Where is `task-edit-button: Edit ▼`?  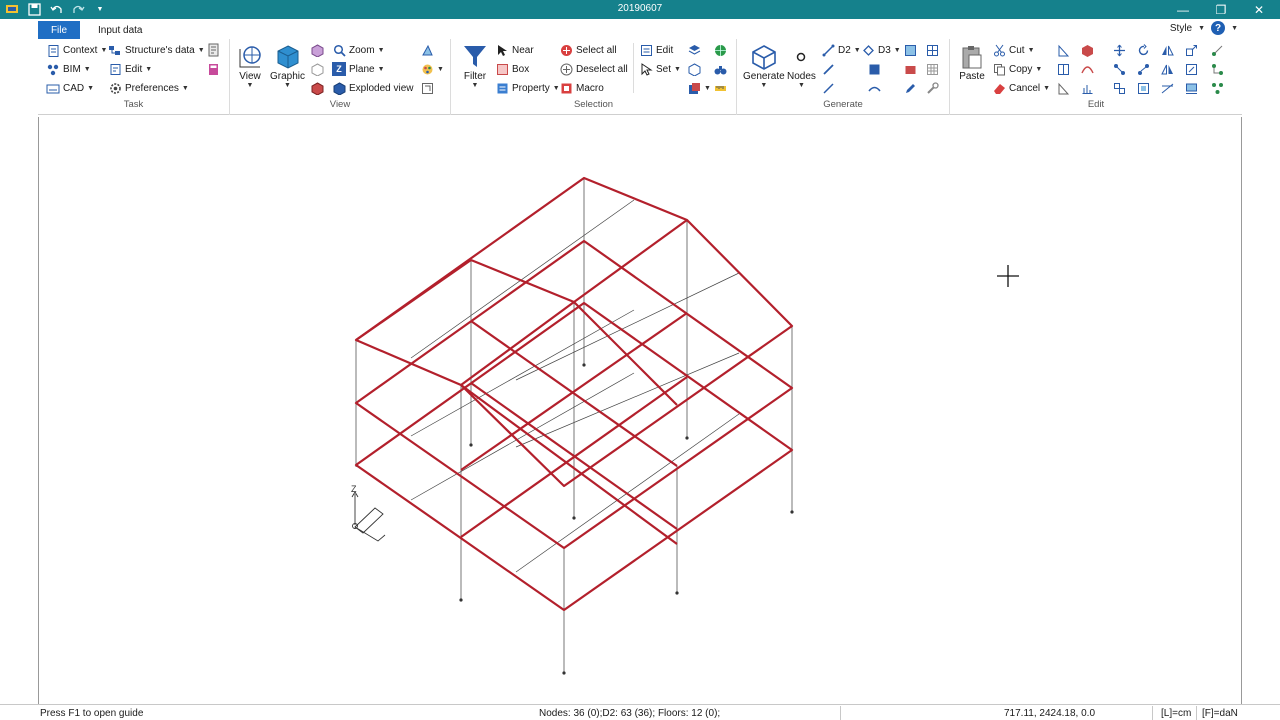
task-edit-button: Edit ▼ is located at coordinates (130, 69).